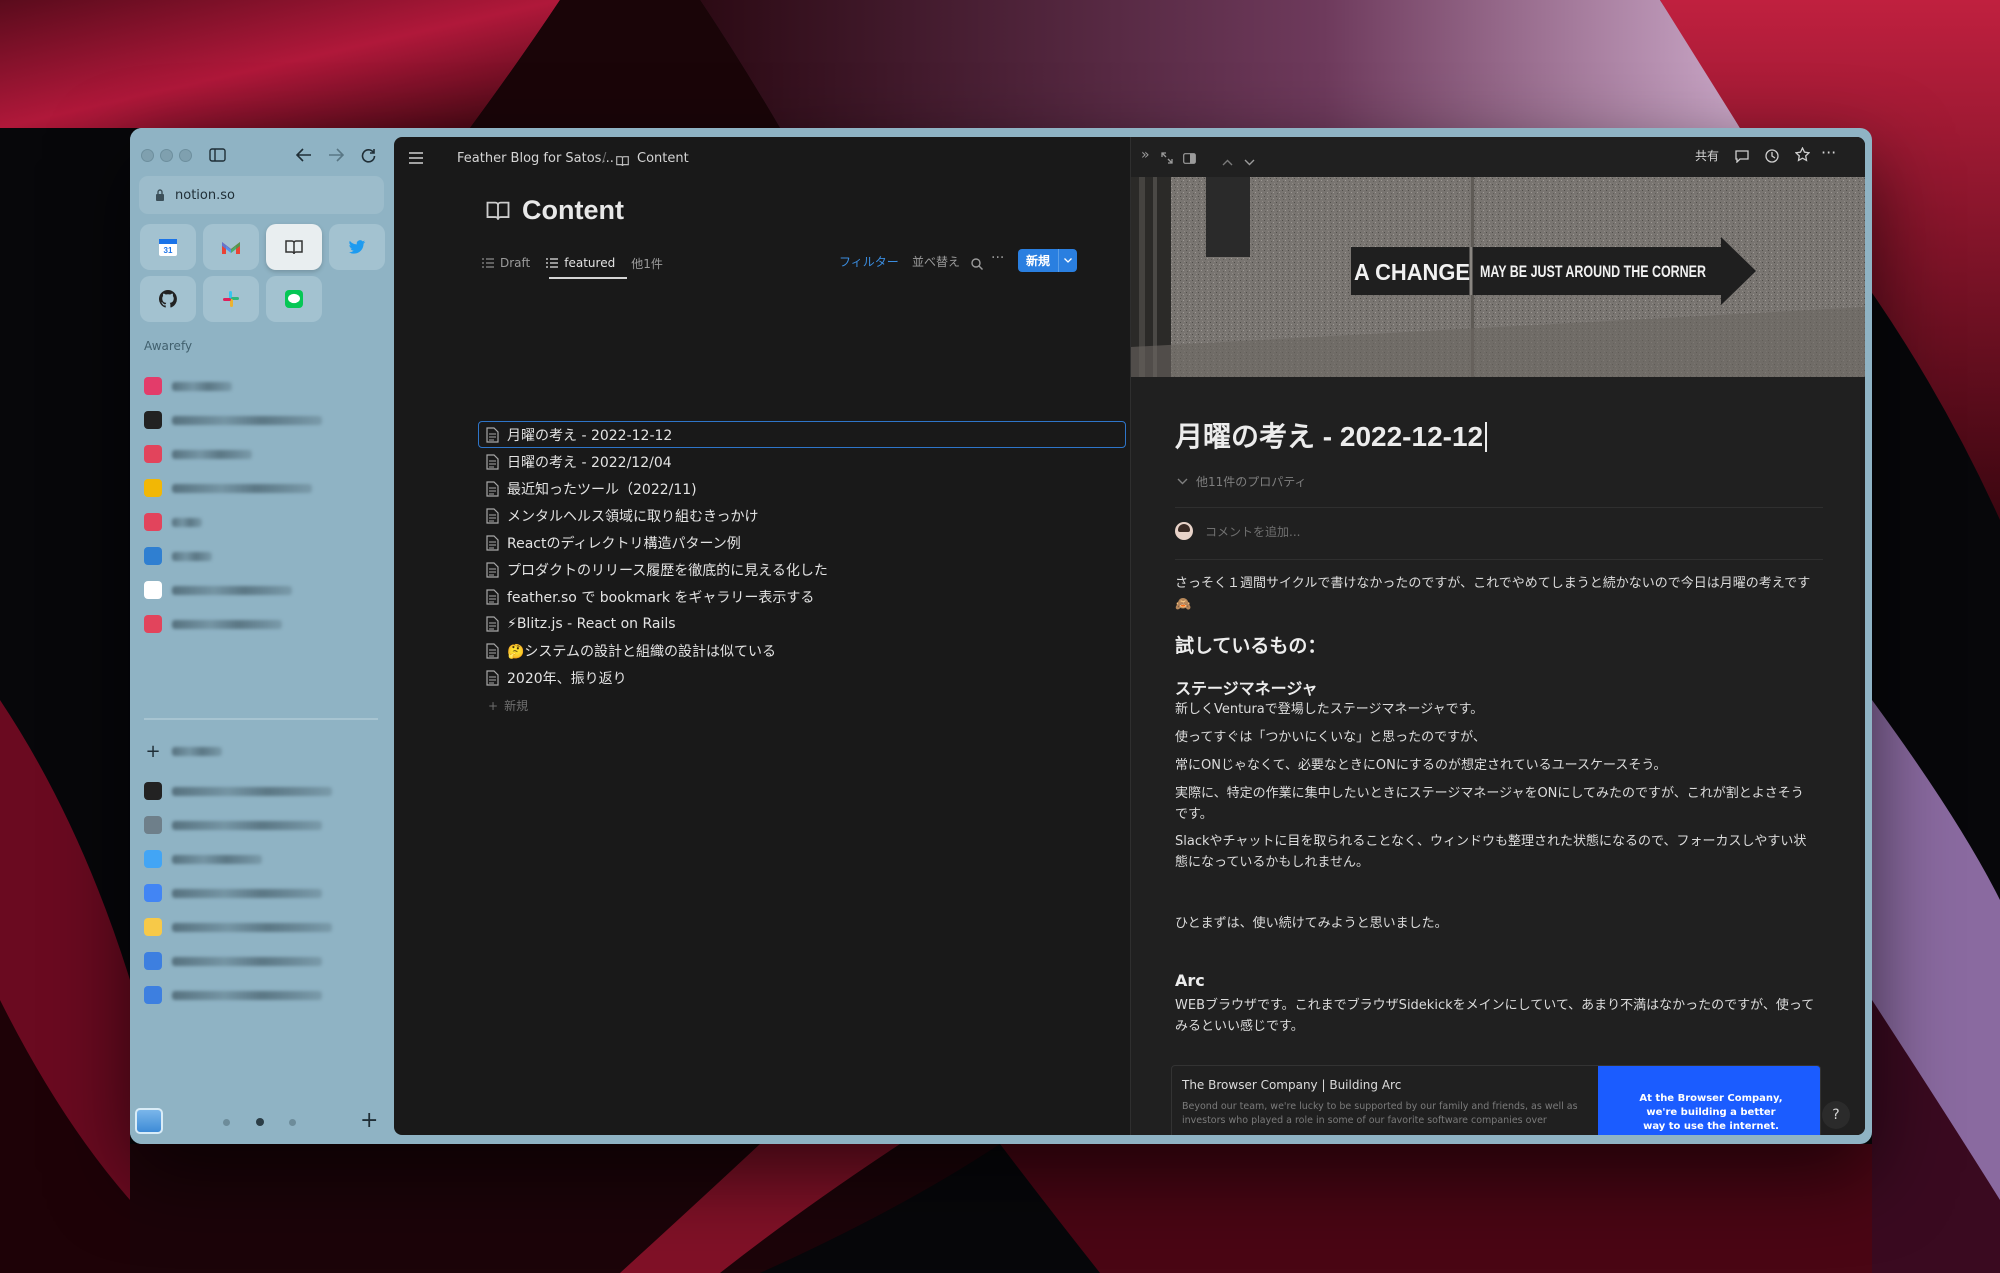  I want to click on database-row: 月曜の考え - 2022-12-12, so click(746, 435).